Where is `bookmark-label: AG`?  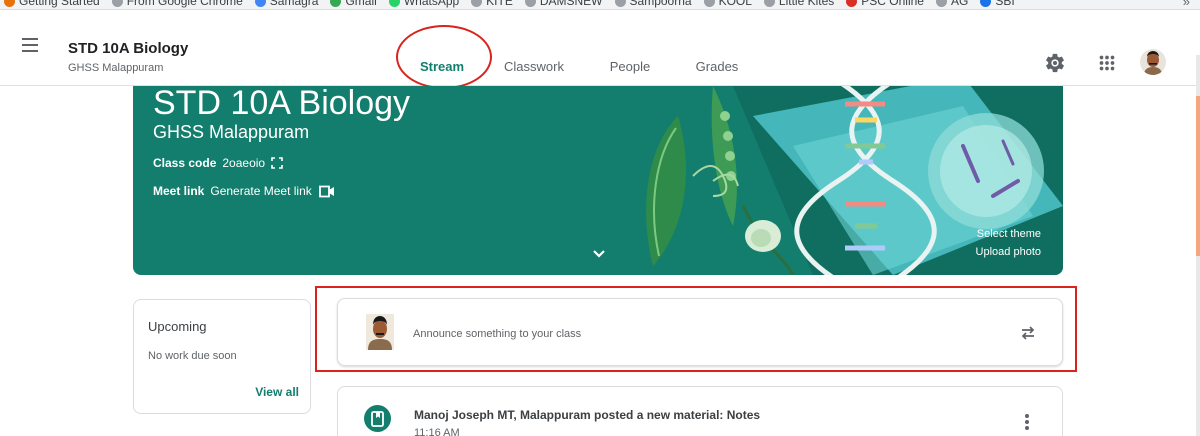
bookmark-label: AG is located at coordinates (959, 4).